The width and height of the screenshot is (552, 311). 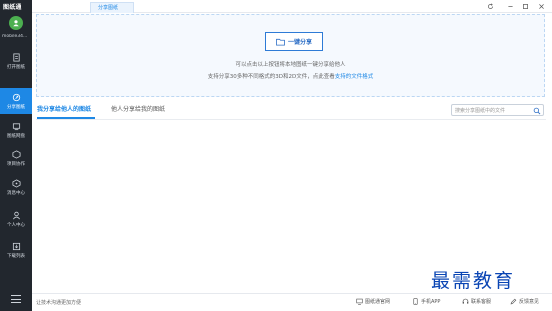 What do you see at coordinates (16, 164) in the screenshot?
I see `sidebar-item-label: 项目协作` at bounding box center [16, 164].